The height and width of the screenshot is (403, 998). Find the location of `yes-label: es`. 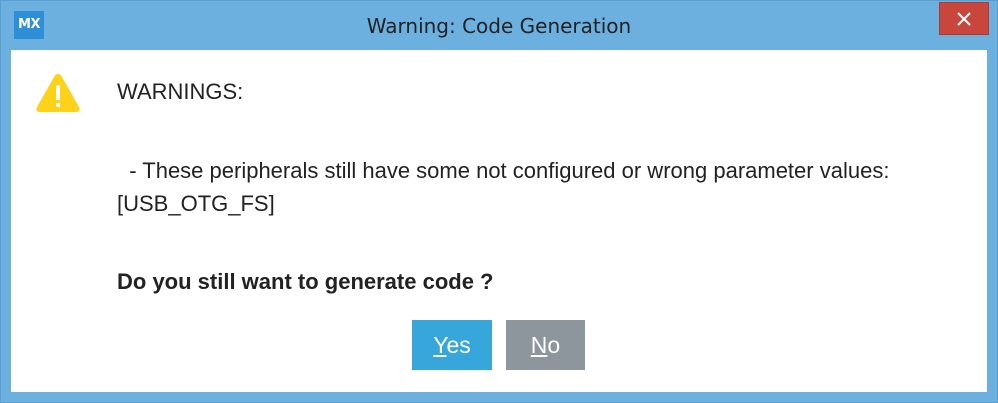

yes-label: es is located at coordinates (458, 345).